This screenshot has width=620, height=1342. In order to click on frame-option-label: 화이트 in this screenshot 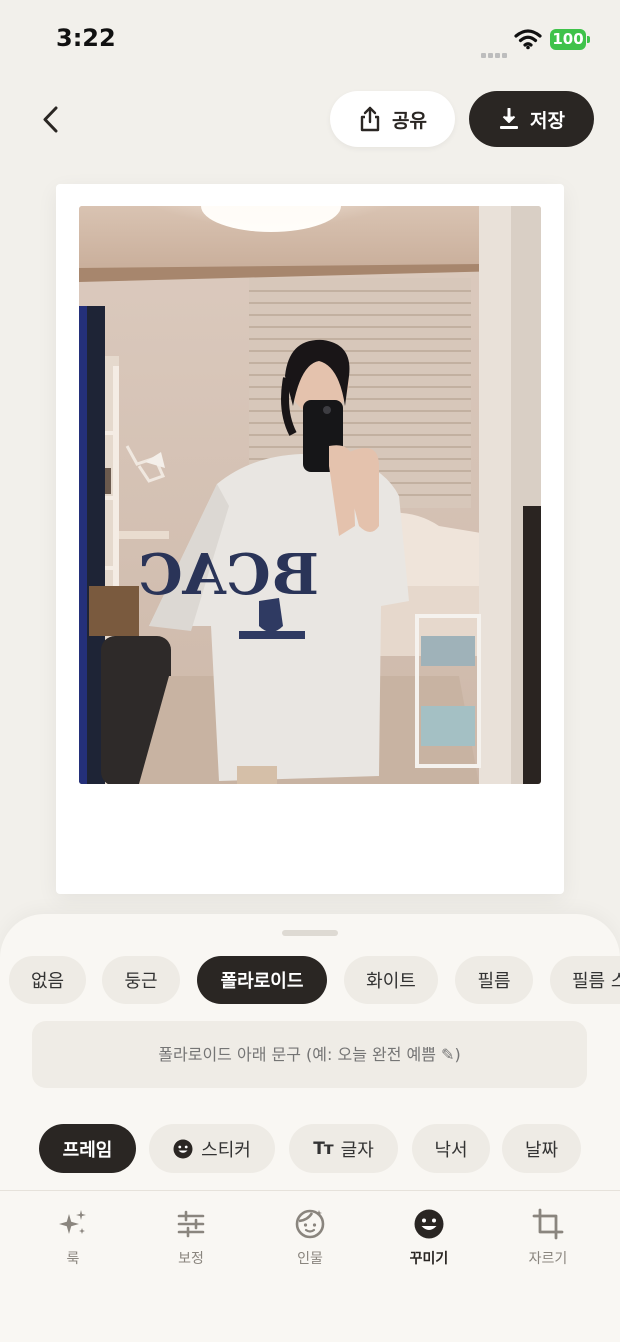, I will do `click(391, 981)`.